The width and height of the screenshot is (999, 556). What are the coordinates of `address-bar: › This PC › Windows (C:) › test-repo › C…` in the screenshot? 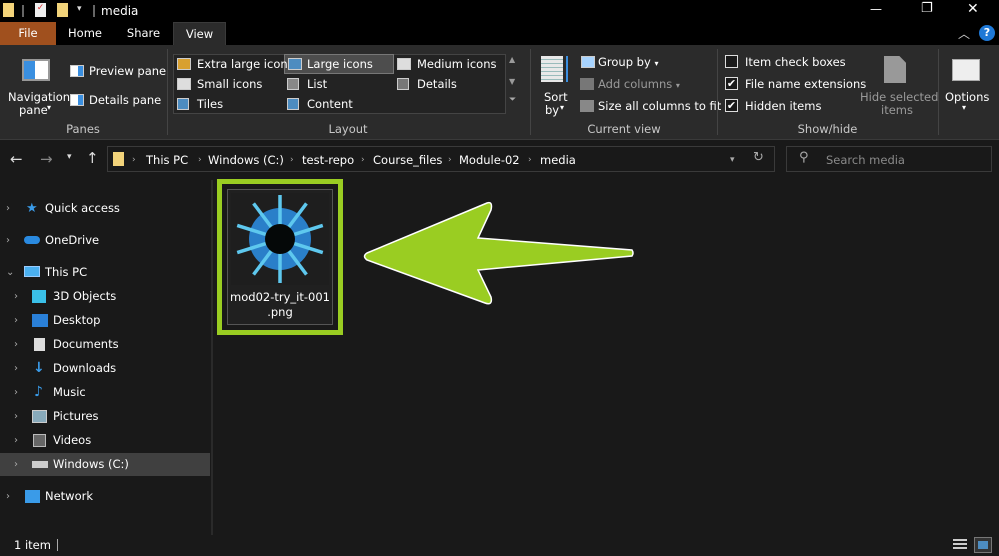 It's located at (441, 159).